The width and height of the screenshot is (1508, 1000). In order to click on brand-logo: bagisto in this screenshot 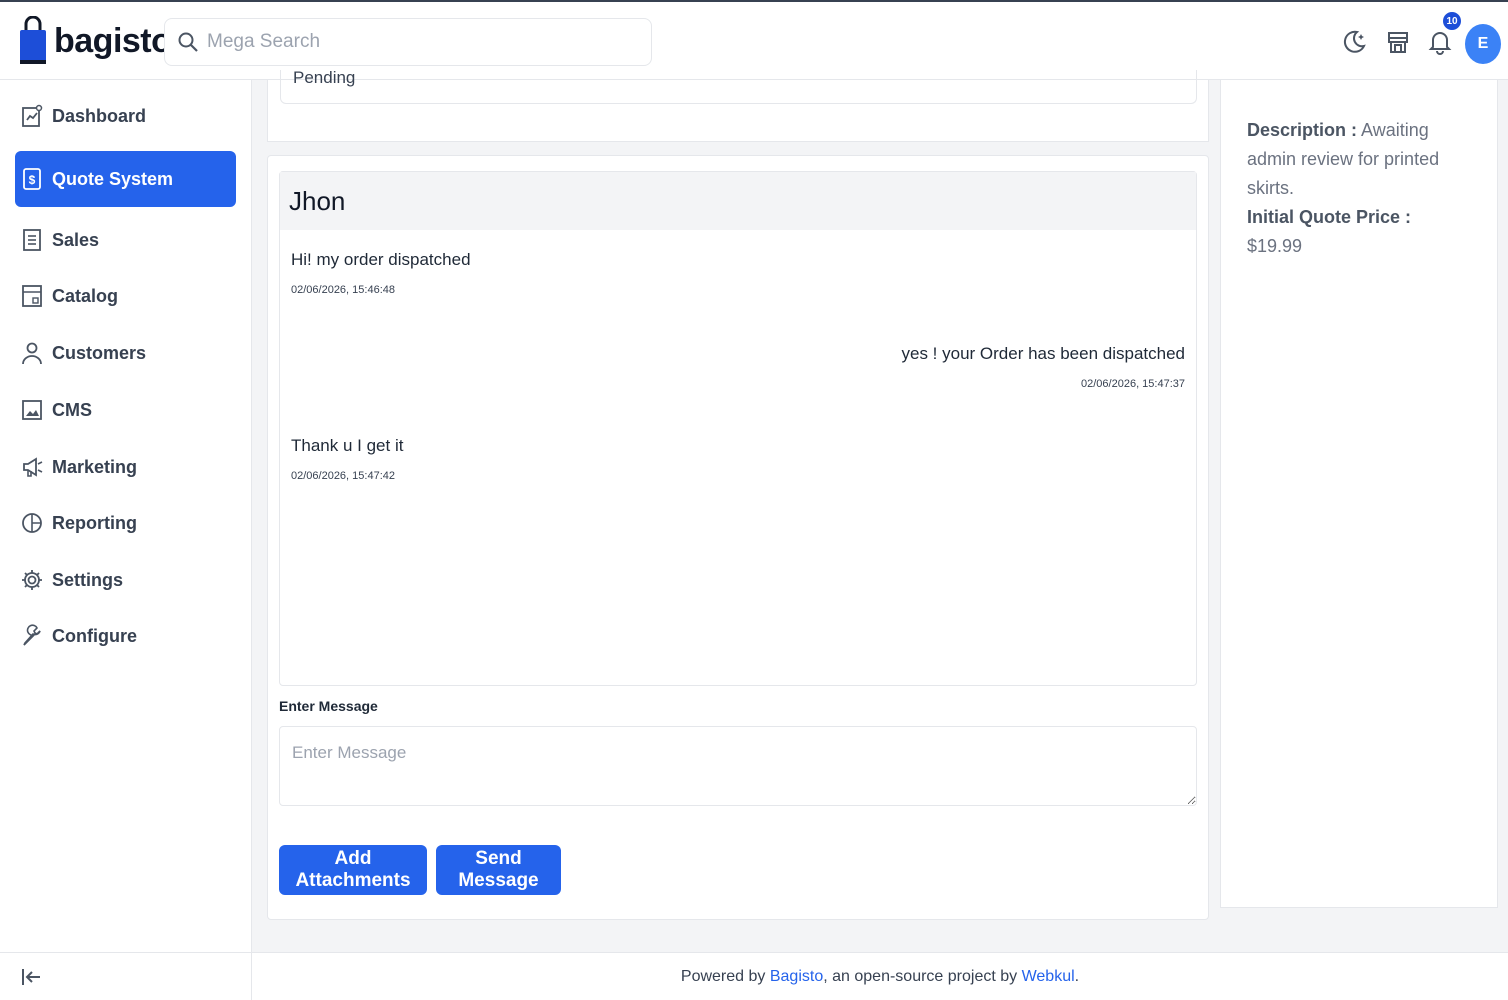, I will do `click(95, 41)`.